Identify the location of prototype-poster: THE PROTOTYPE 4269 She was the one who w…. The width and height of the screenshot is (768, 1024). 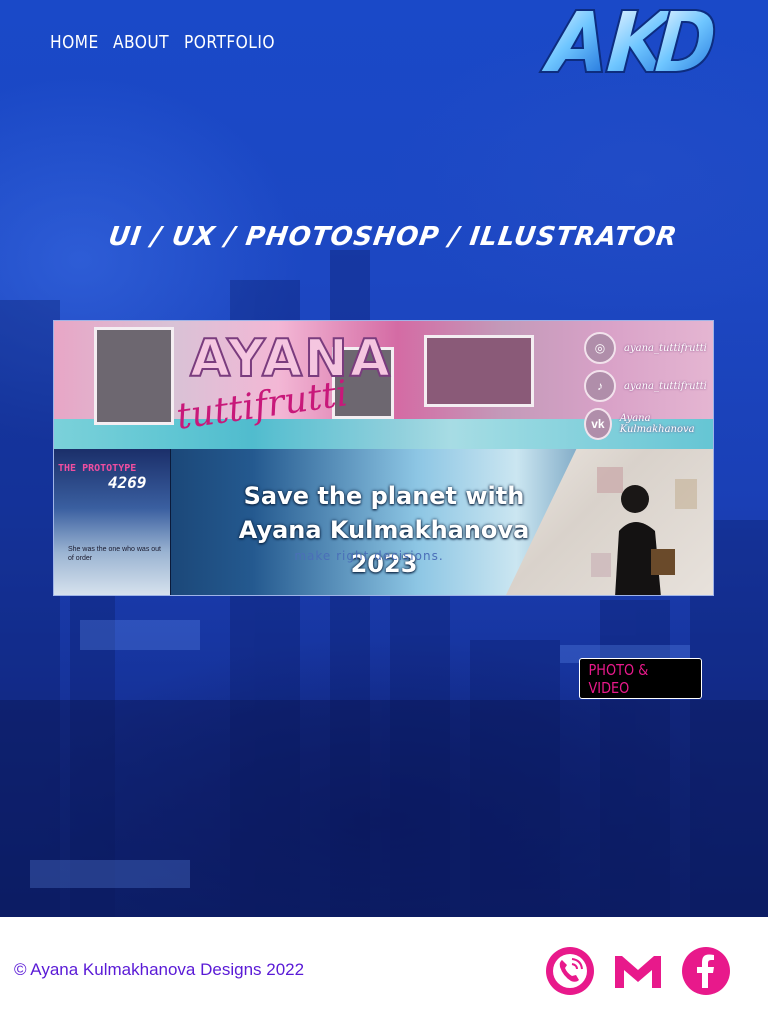
(112, 522).